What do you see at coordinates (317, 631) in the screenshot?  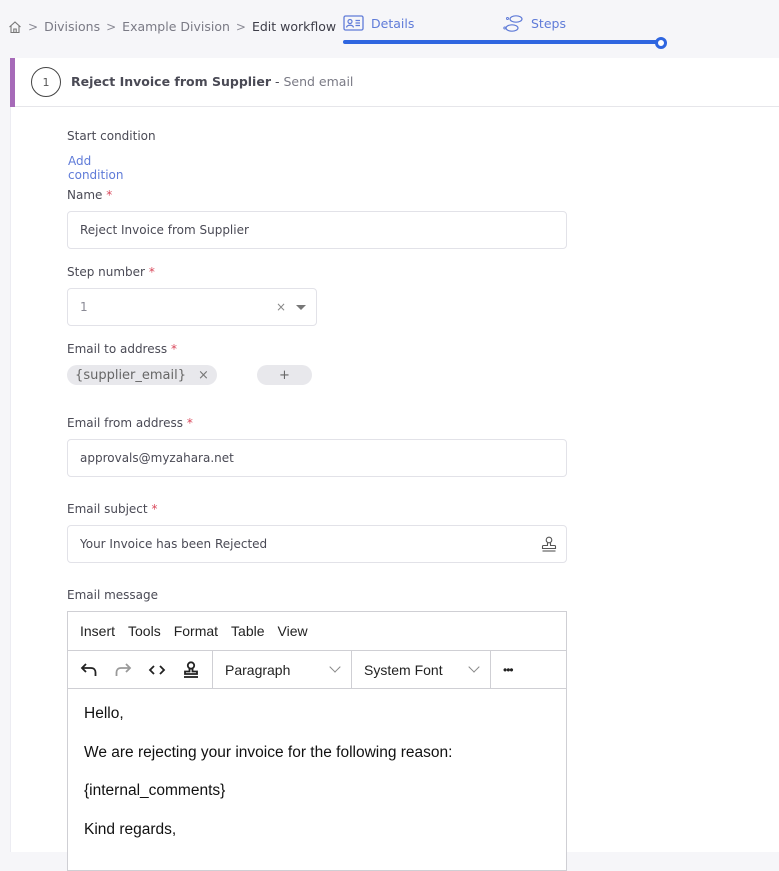 I see `editor-menubar: Insert Tools Format Table View` at bounding box center [317, 631].